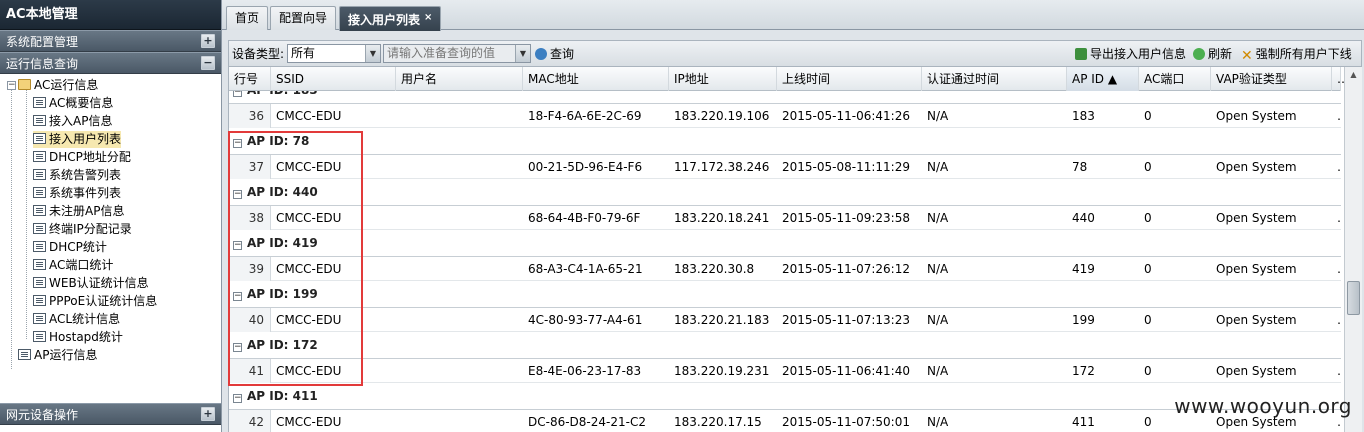 This screenshot has width=1364, height=432. What do you see at coordinates (722, 116) in the screenshot?
I see `cell-ip: 183.220.19.106` at bounding box center [722, 116].